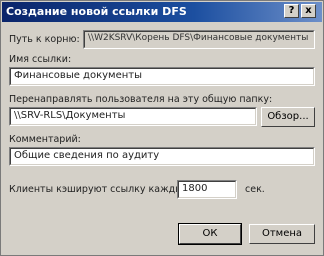  I want to click on link-name-label: Имя ссылки:, so click(40, 59).